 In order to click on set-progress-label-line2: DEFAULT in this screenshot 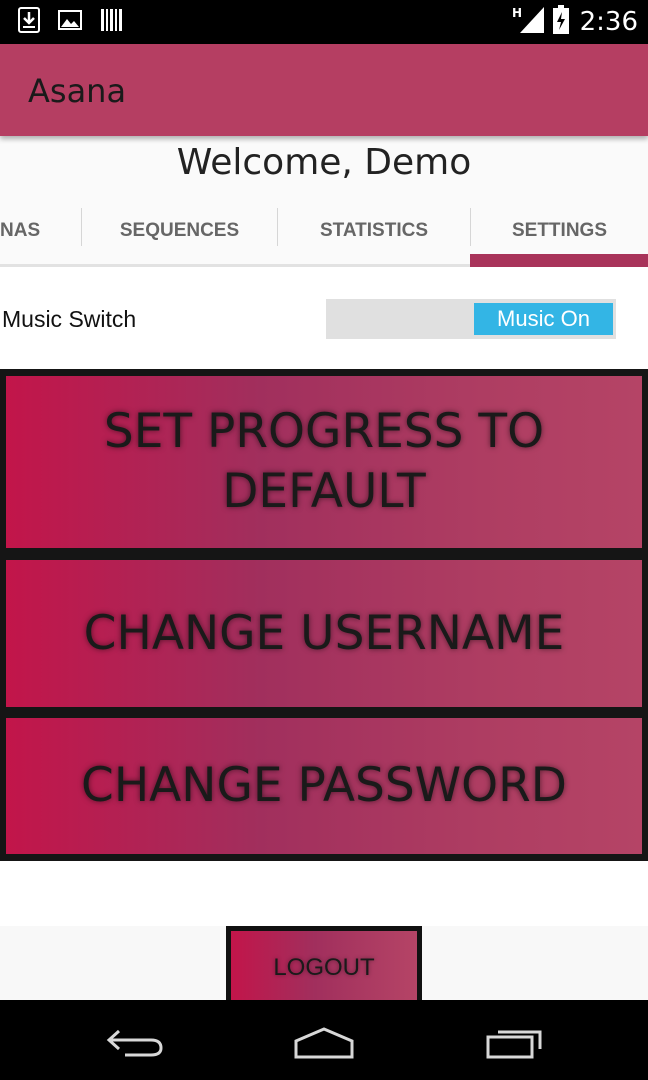, I will do `click(324, 491)`.